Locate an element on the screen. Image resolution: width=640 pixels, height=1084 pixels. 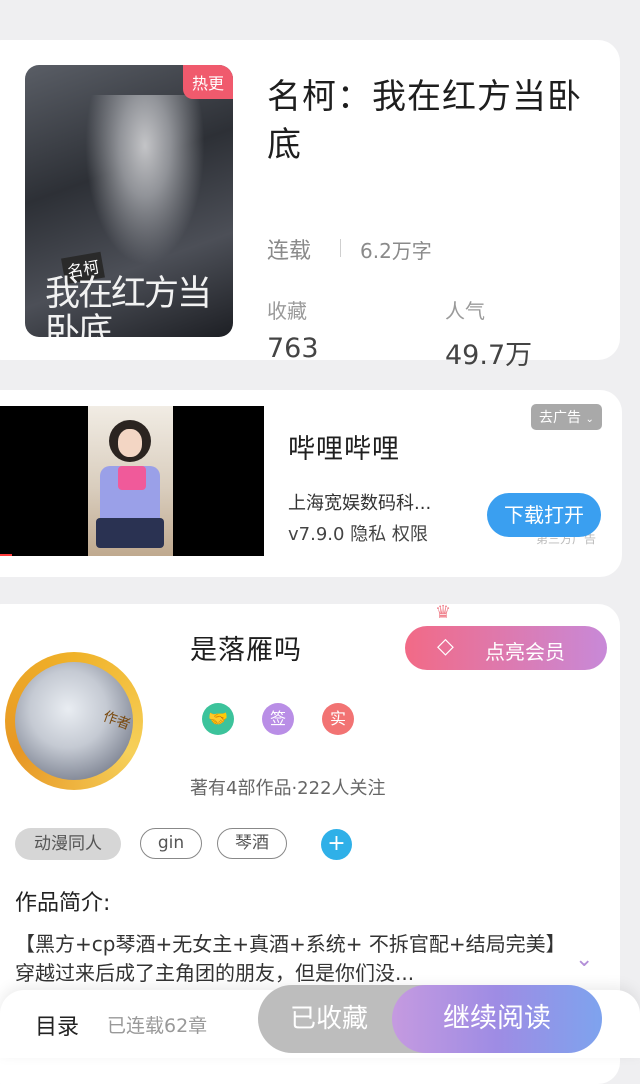
remove-ad-button: 去广告 ⌄ is located at coordinates (566, 417).